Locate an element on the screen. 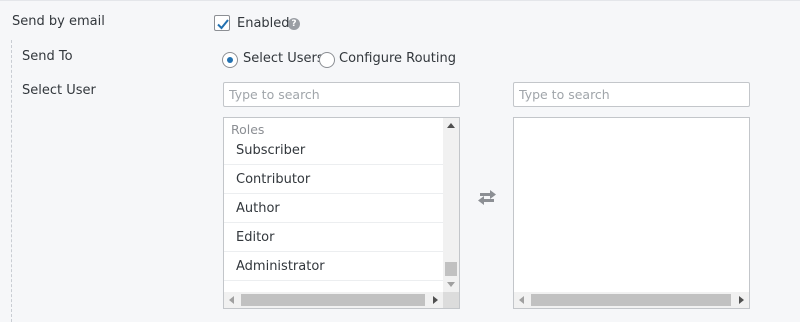 This screenshot has width=800, height=322. send-to-label: Send To is located at coordinates (47, 56).